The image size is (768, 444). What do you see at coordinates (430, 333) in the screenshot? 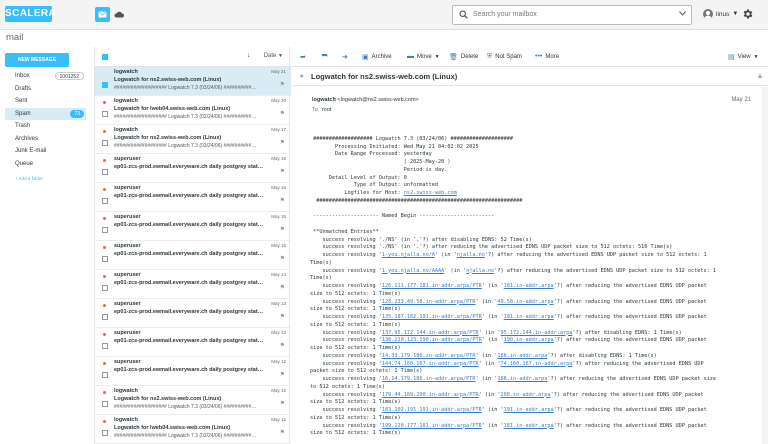
I see `body-link: 137.95.172.144.in-addr.arpa/PTR` at bounding box center [430, 333].